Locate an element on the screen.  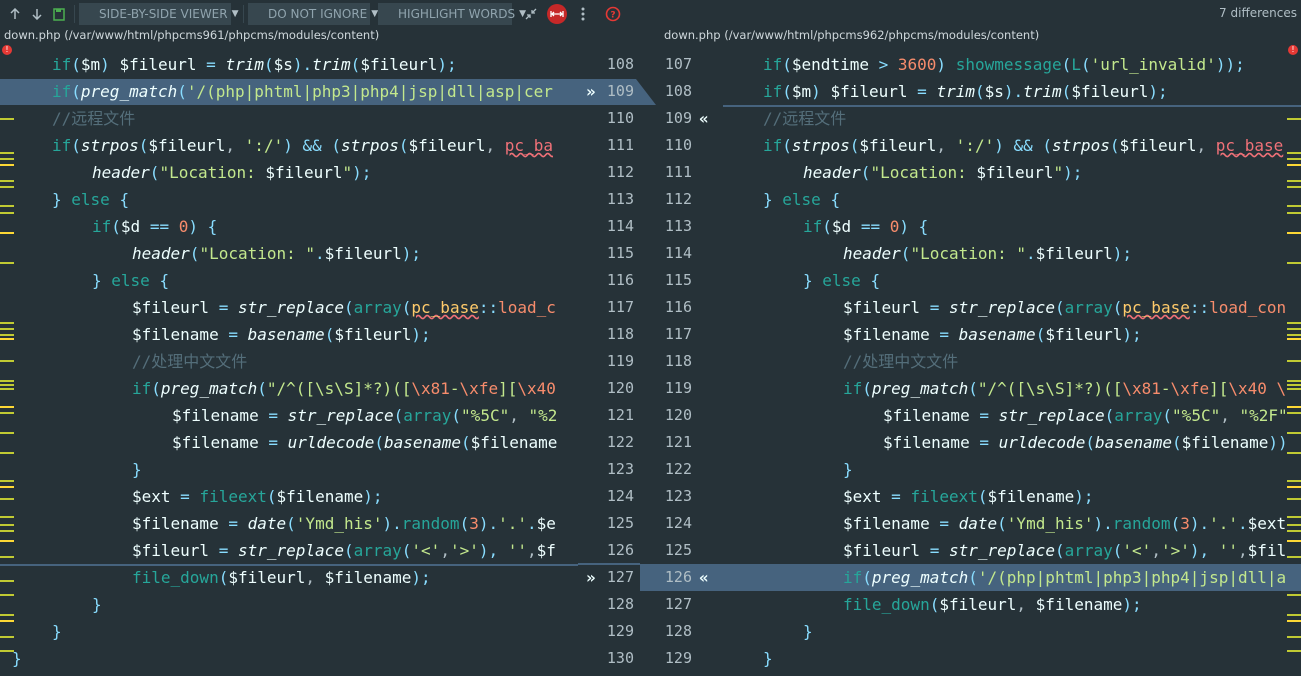
more-options-icon is located at coordinates (583, 14).